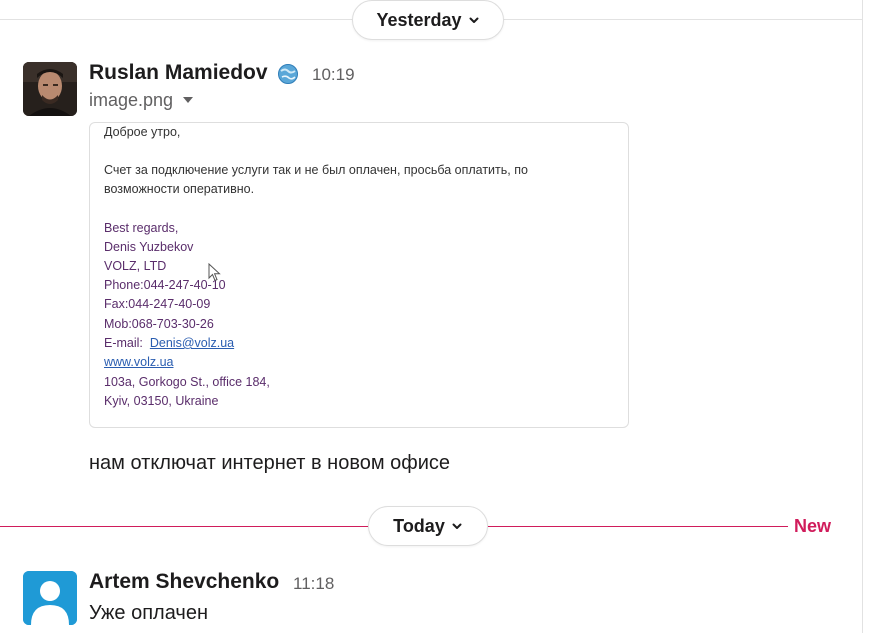  I want to click on message-time: 11:18, so click(313, 584).